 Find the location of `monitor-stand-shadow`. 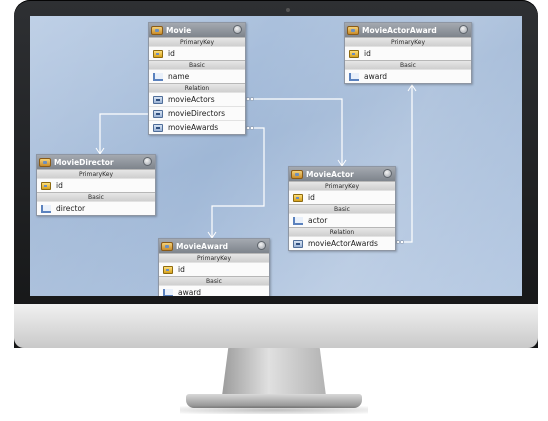

monitor-stand-shadow is located at coordinates (274, 410).